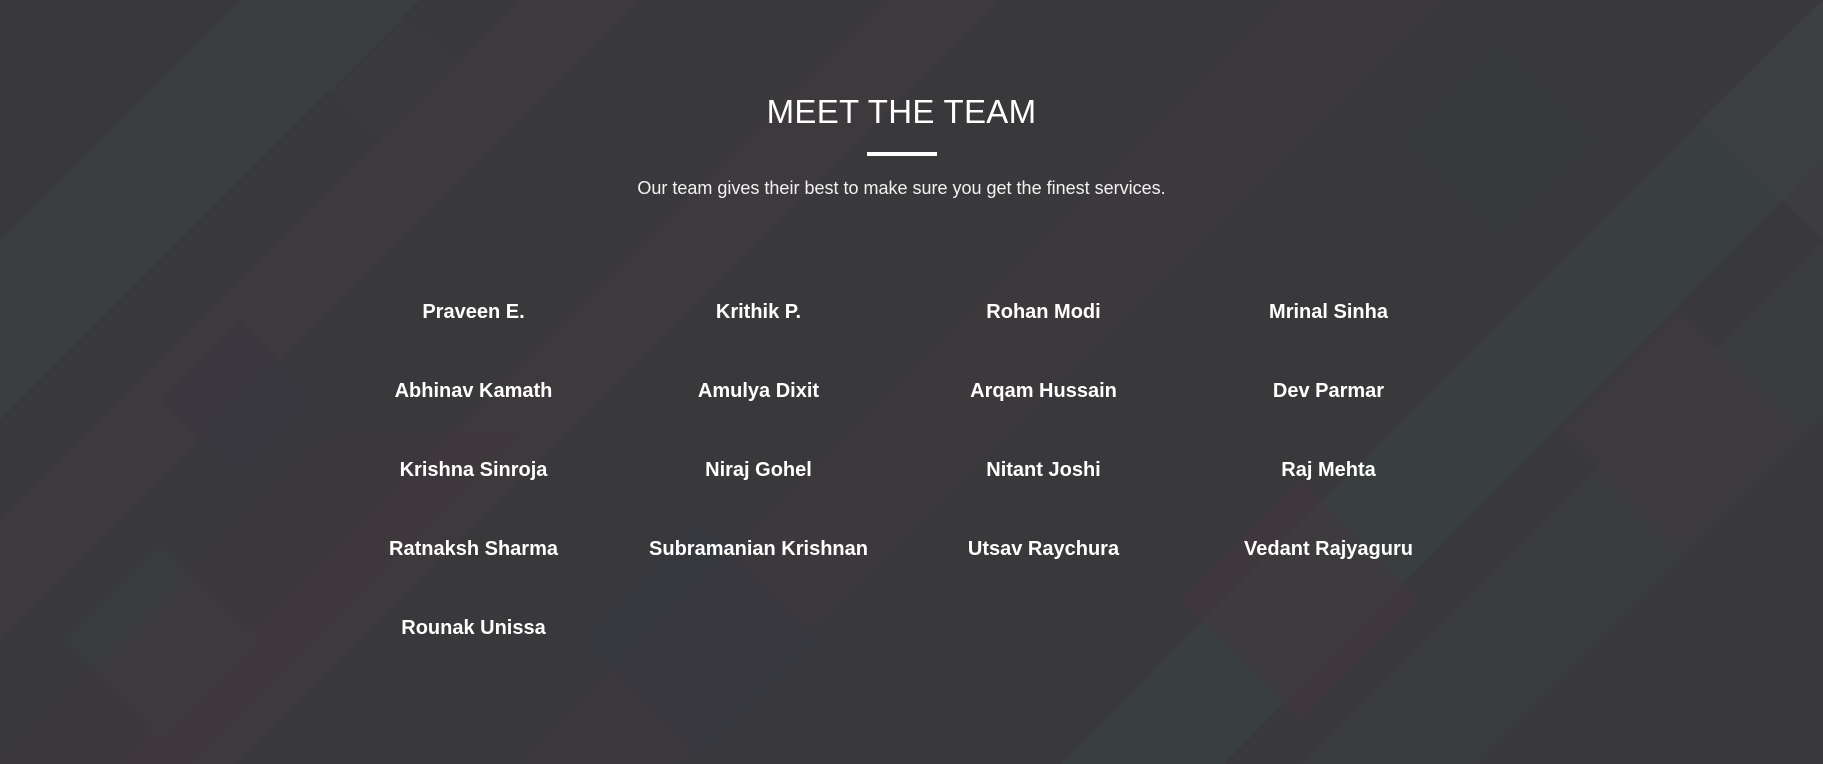 This screenshot has width=1823, height=764. What do you see at coordinates (1043, 470) in the screenshot?
I see `team-member-name: Nitant Joshi` at bounding box center [1043, 470].